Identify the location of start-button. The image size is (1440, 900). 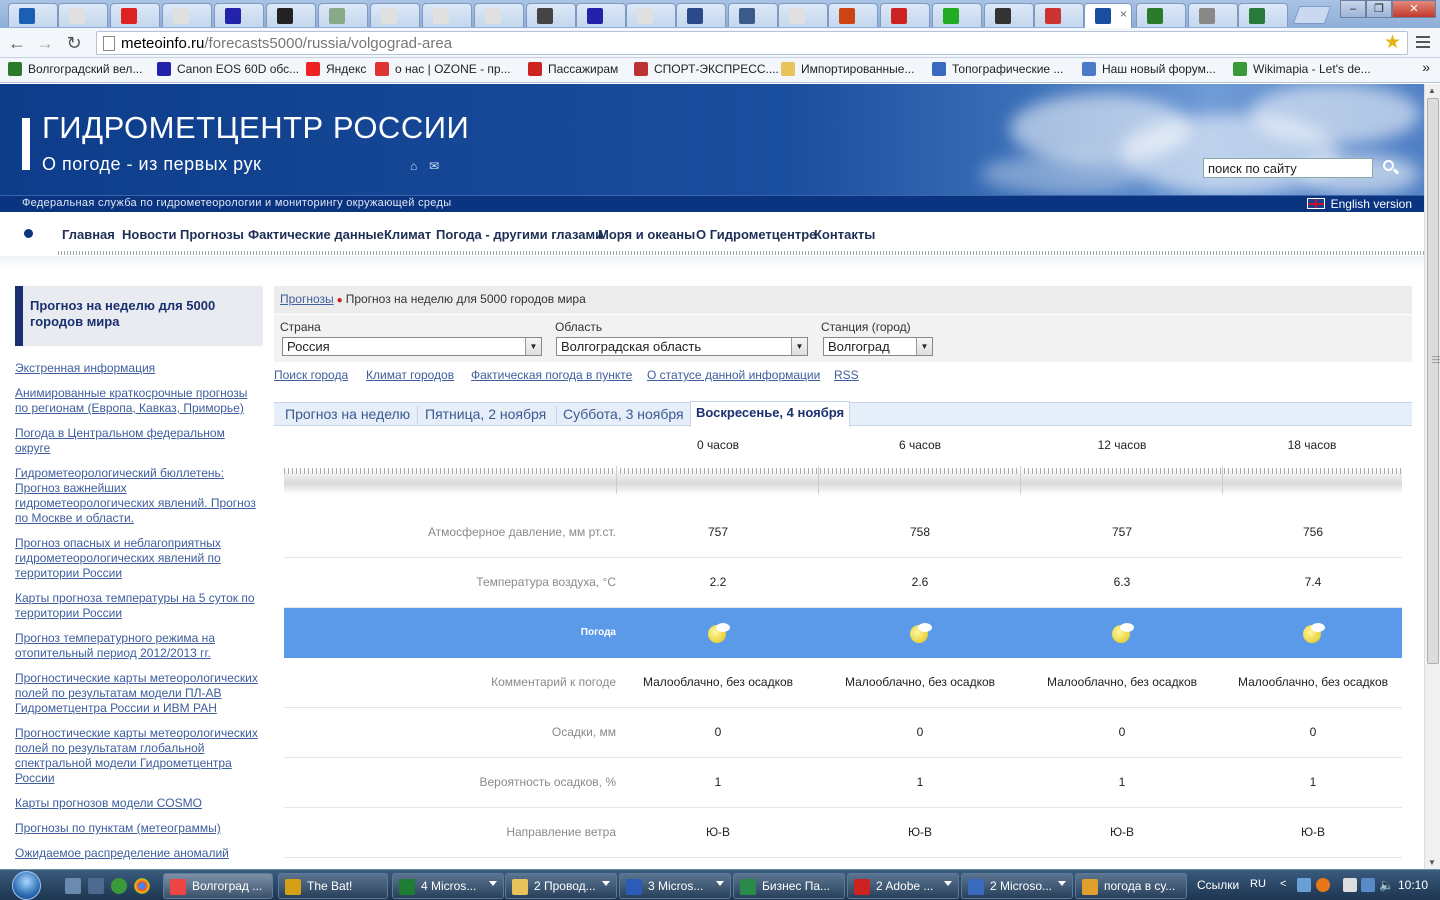
(27, 885).